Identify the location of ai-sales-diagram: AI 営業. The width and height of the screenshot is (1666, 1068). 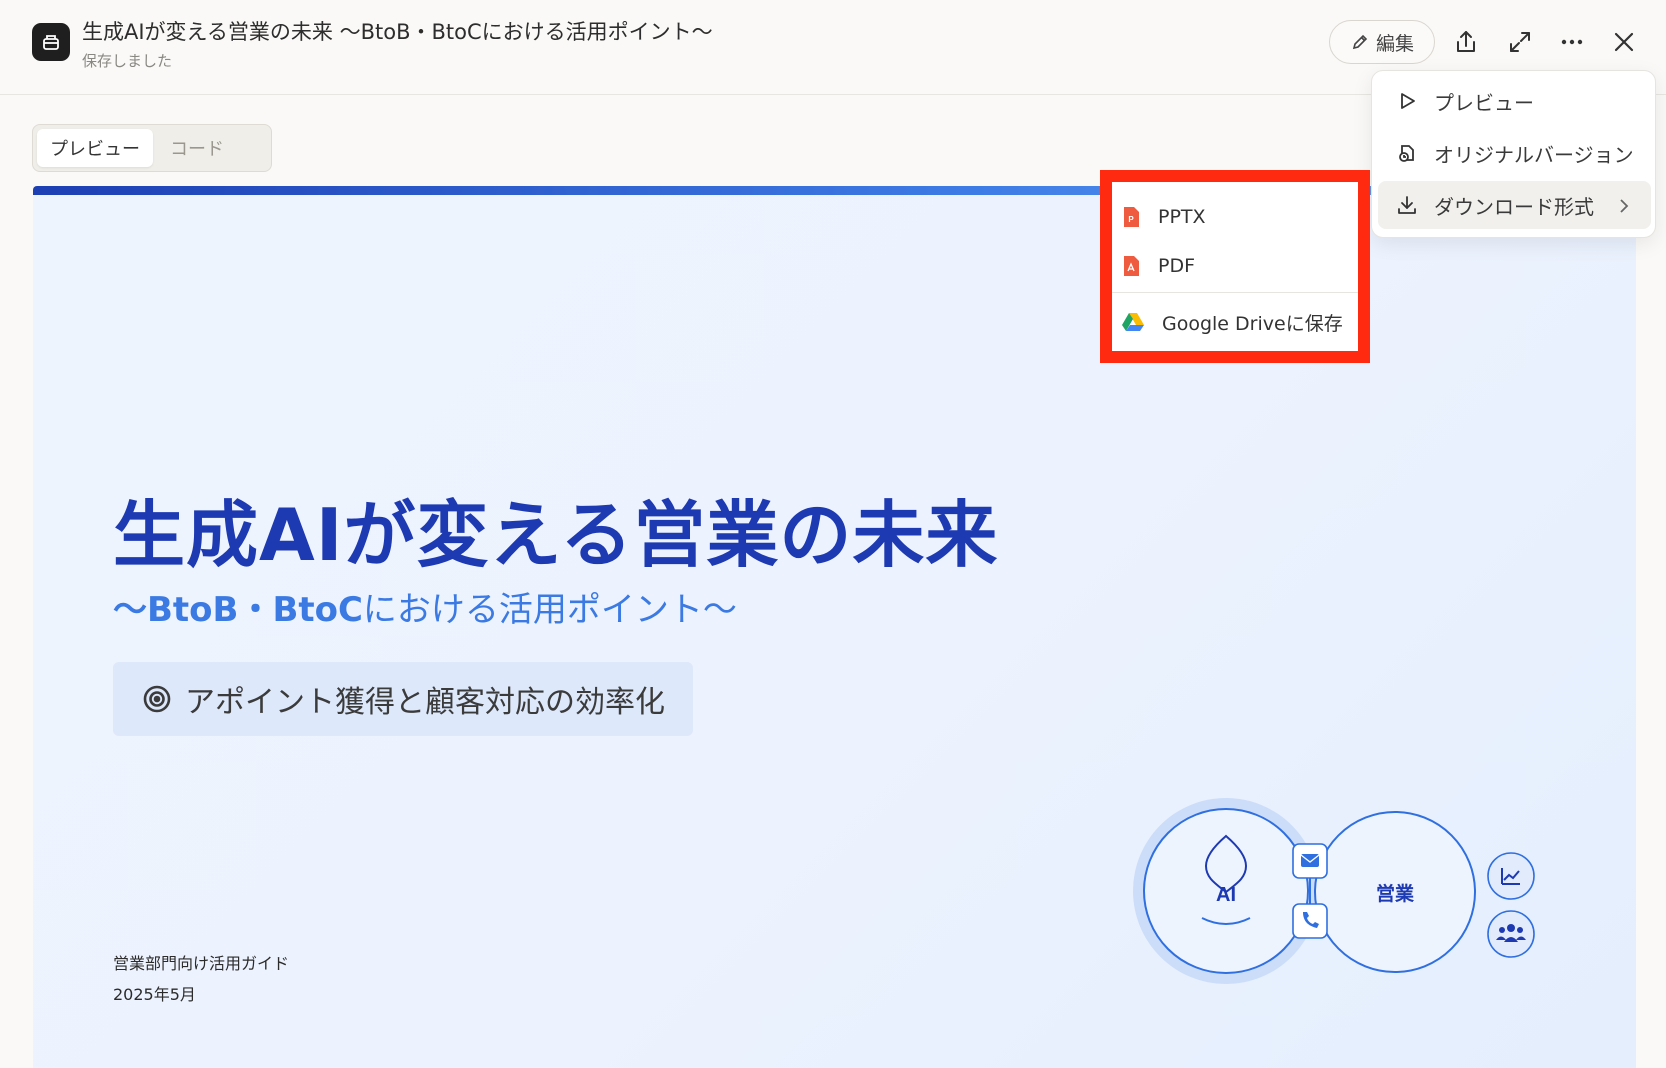
(1334, 891).